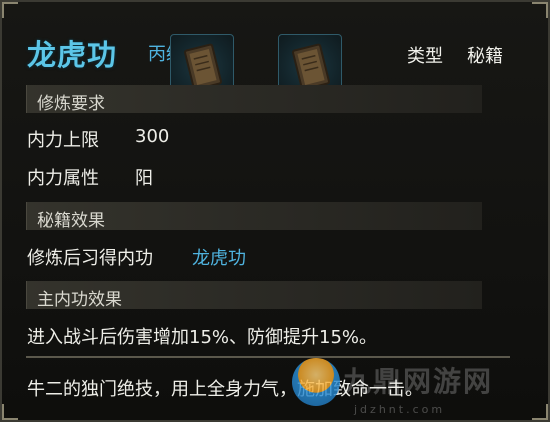 The height and width of the screenshot is (422, 550). What do you see at coordinates (71, 221) in the screenshot?
I see `section-book-effect-label: 秘籍效果` at bounding box center [71, 221].